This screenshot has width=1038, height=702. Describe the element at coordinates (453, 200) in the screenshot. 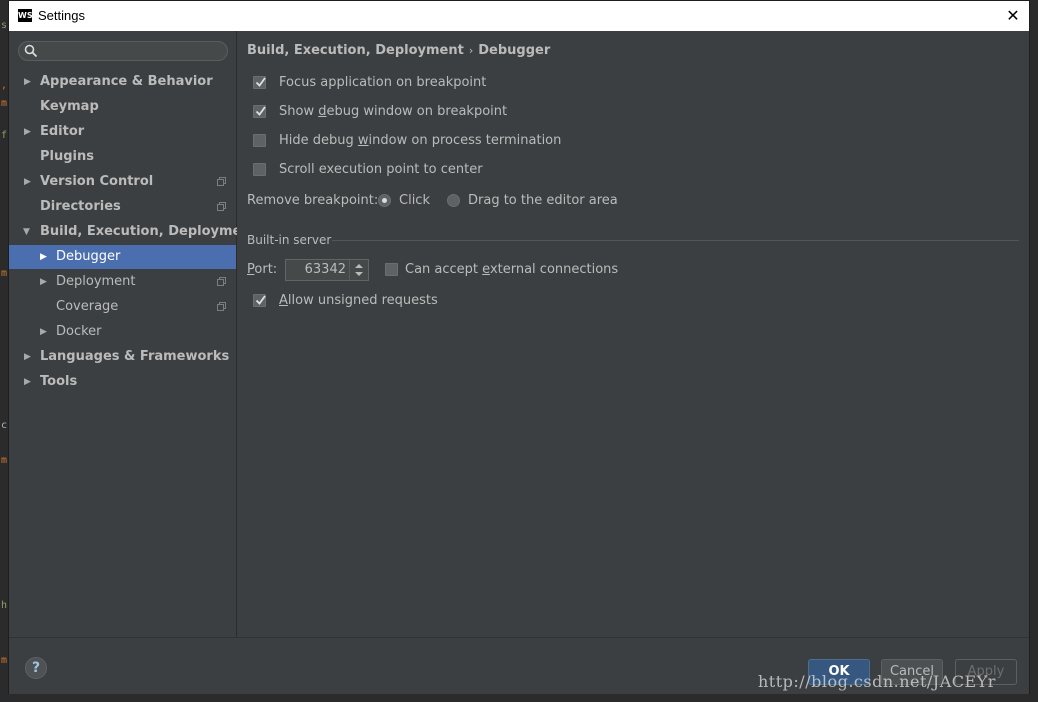

I see `radio-drag-to-editor` at that location.